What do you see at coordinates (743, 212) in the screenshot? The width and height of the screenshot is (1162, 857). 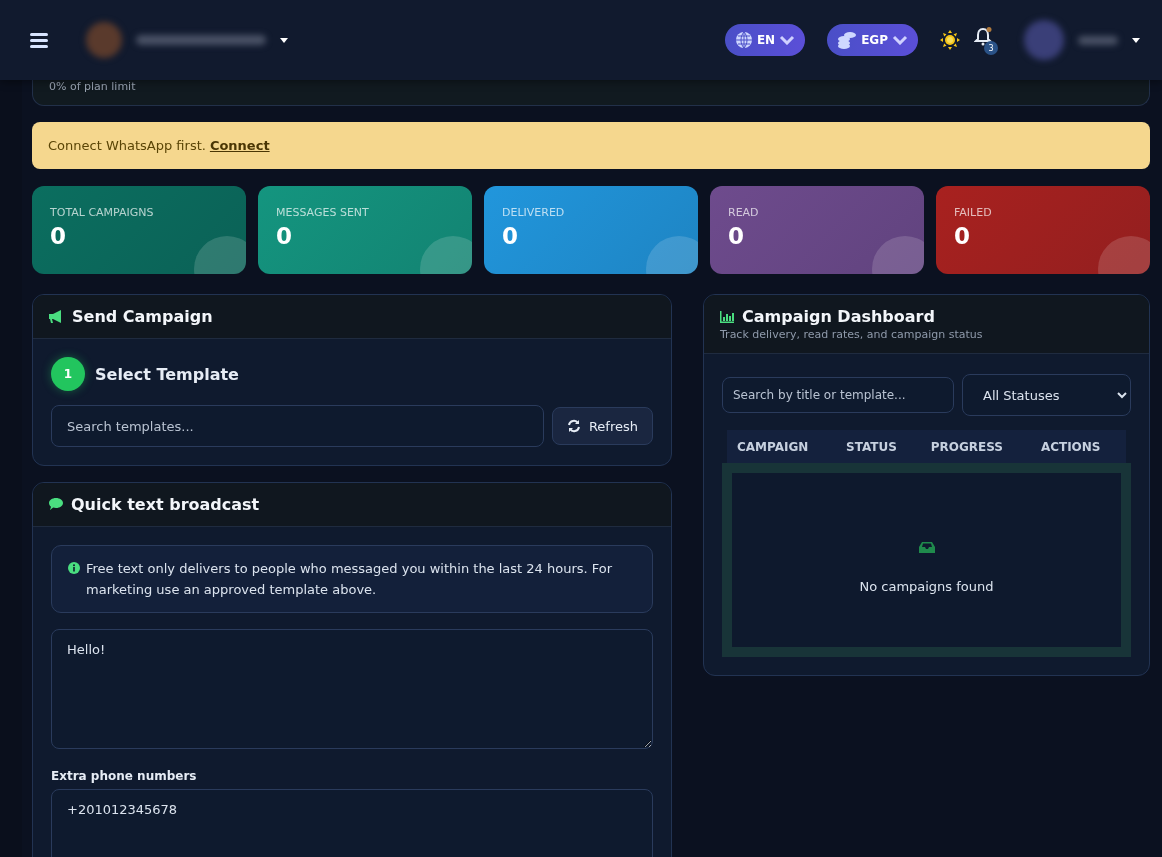 I see `stat-label: READ` at bounding box center [743, 212].